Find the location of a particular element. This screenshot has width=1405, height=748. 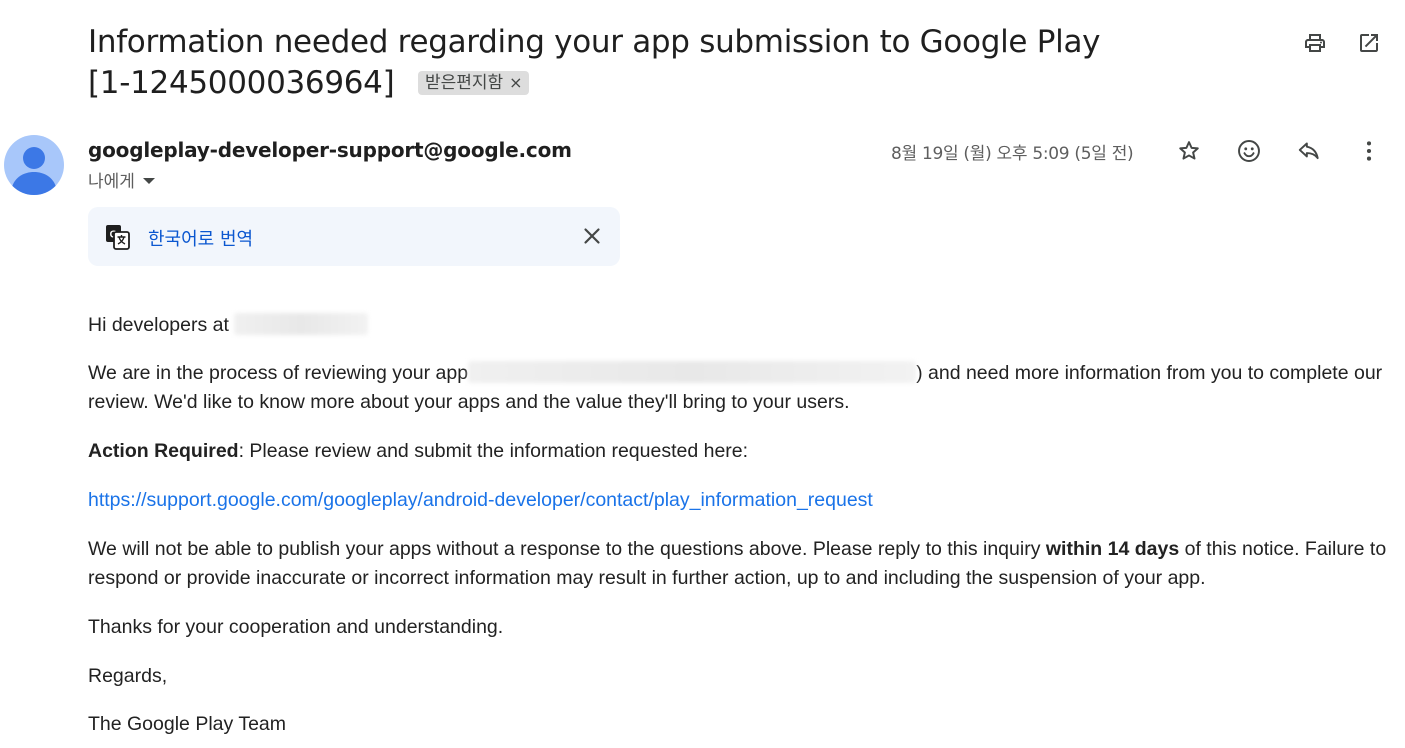

translate-to-korean-link: 한국어로 번역 is located at coordinates (200, 238).